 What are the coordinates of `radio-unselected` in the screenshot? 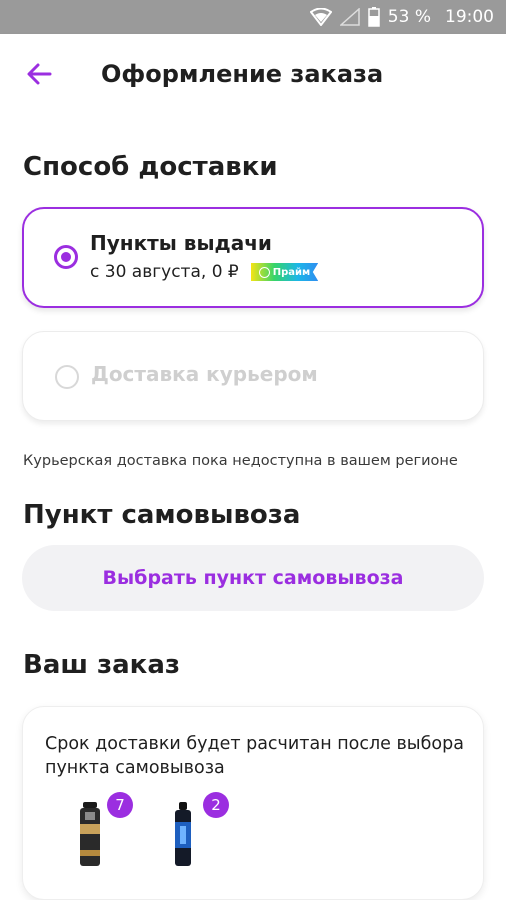 It's located at (67, 377).